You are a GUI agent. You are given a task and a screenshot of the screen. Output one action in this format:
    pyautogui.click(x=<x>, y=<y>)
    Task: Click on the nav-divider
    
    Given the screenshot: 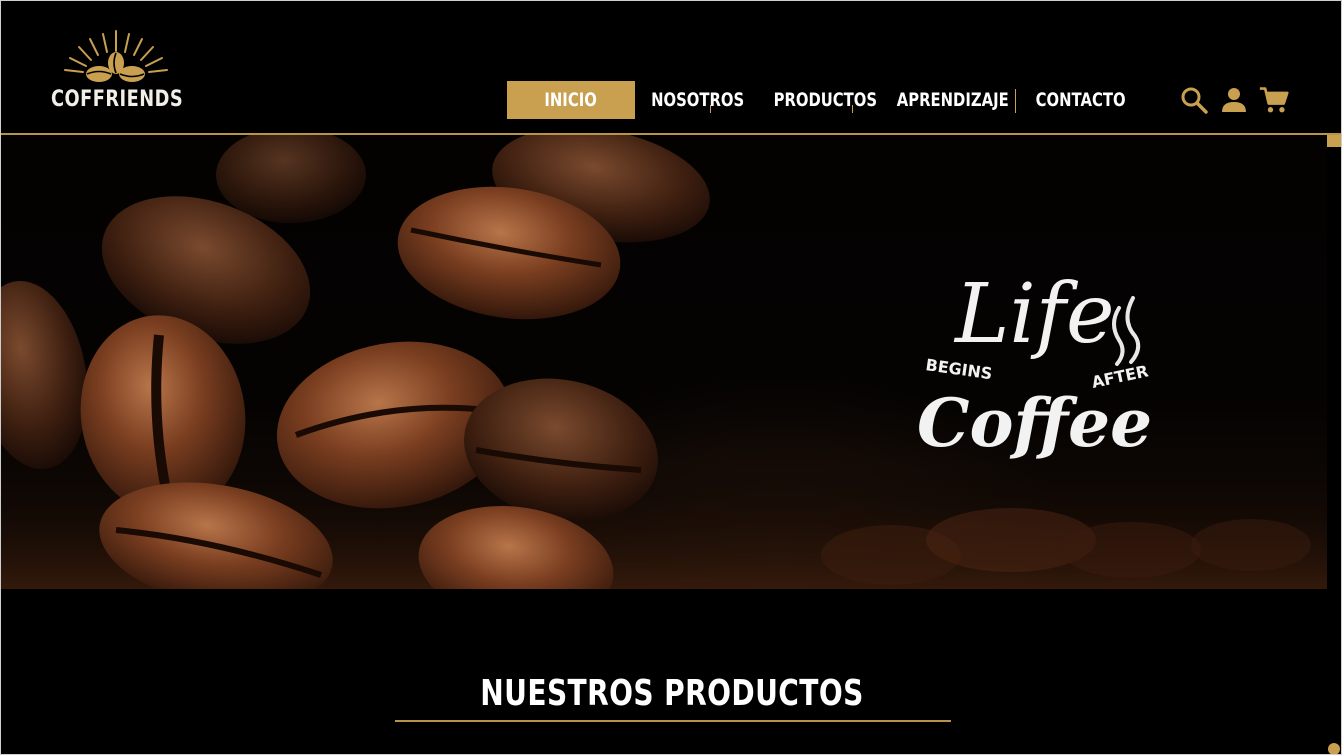 What is the action you would take?
    pyautogui.click(x=1015, y=101)
    